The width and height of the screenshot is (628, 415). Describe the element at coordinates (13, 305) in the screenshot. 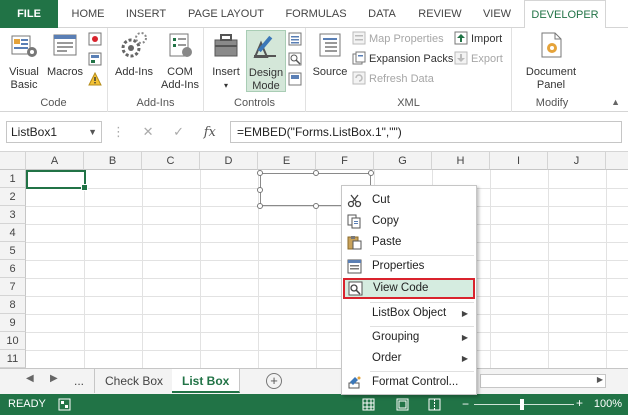

I see `row-header: 8` at that location.